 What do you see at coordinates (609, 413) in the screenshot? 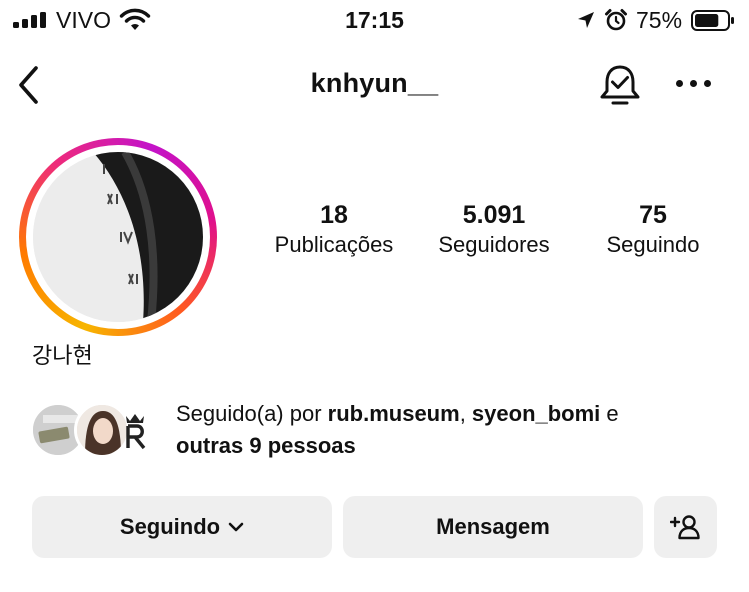
I see `followed-by-conjunction: e` at bounding box center [609, 413].